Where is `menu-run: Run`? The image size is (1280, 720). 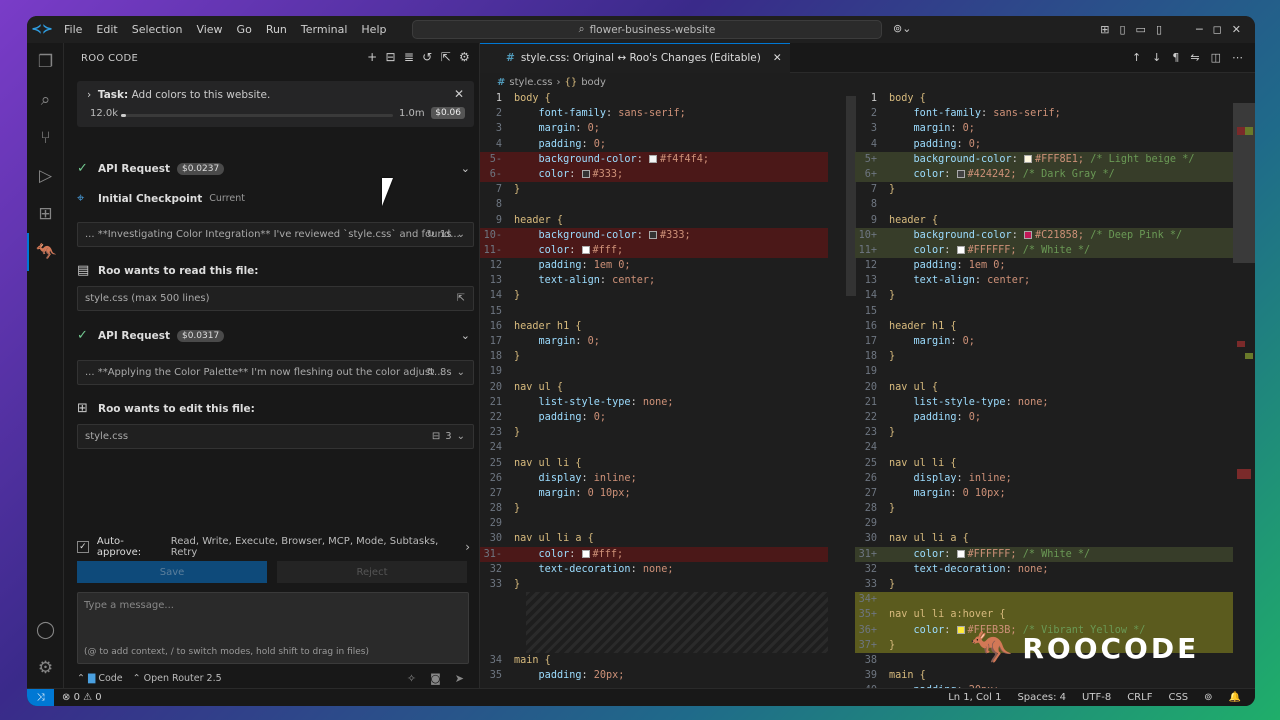
menu-run: Run is located at coordinates (276, 29).